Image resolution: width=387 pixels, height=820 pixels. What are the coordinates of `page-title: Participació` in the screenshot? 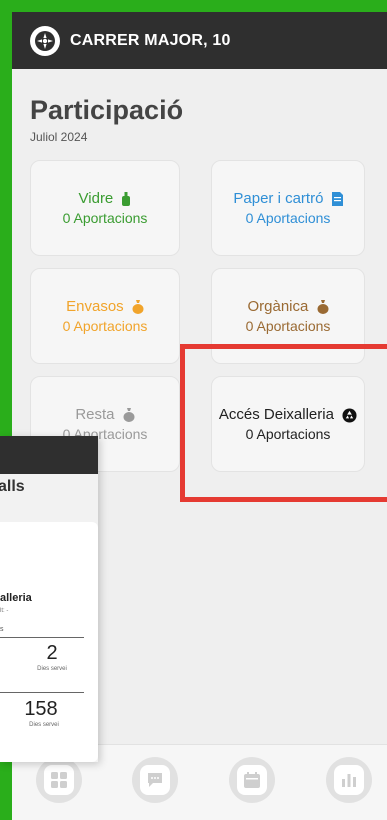 It's located at (107, 110).